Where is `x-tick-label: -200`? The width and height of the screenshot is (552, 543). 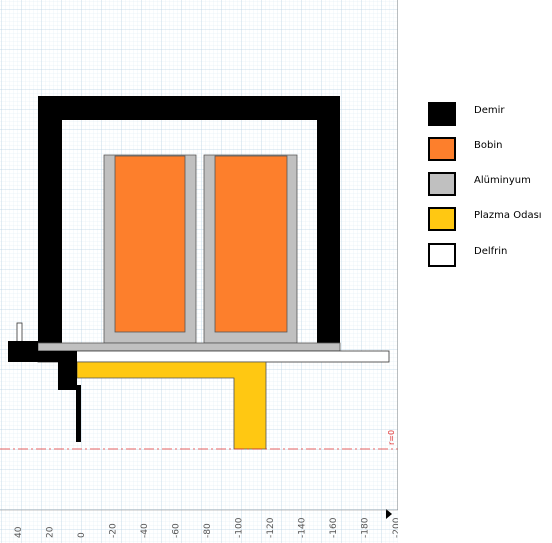
x-tick-label: -200 is located at coordinates (395, 527).